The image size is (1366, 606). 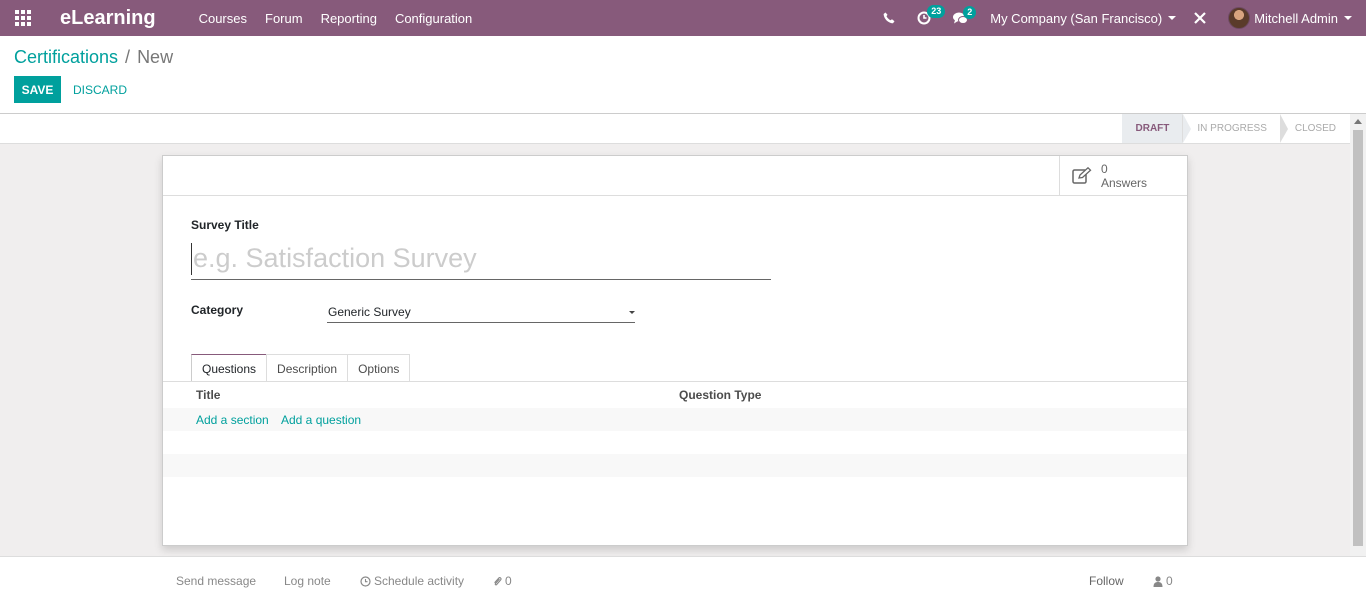 What do you see at coordinates (229, 368) in the screenshot?
I see `tab-questions: Questions` at bounding box center [229, 368].